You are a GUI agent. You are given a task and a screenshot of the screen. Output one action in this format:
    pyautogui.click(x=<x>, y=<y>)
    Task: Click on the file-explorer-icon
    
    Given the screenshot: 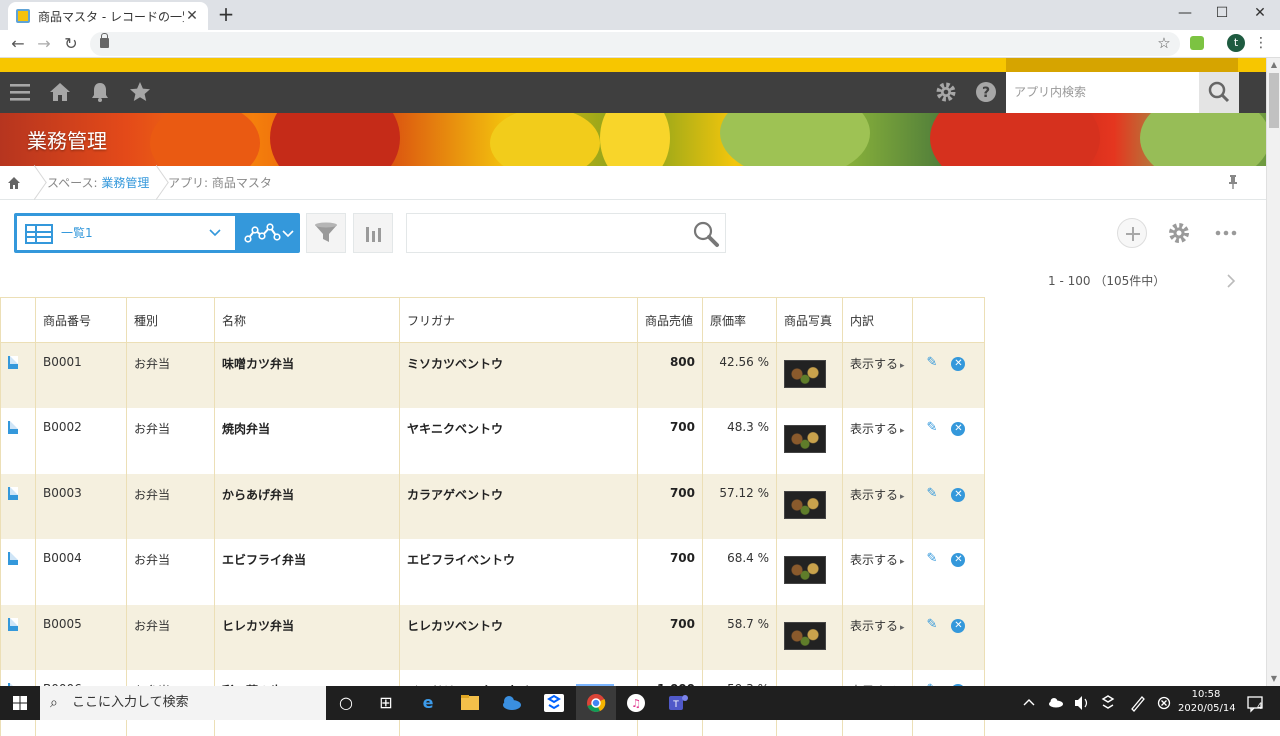 What is the action you would take?
    pyautogui.click(x=470, y=703)
    